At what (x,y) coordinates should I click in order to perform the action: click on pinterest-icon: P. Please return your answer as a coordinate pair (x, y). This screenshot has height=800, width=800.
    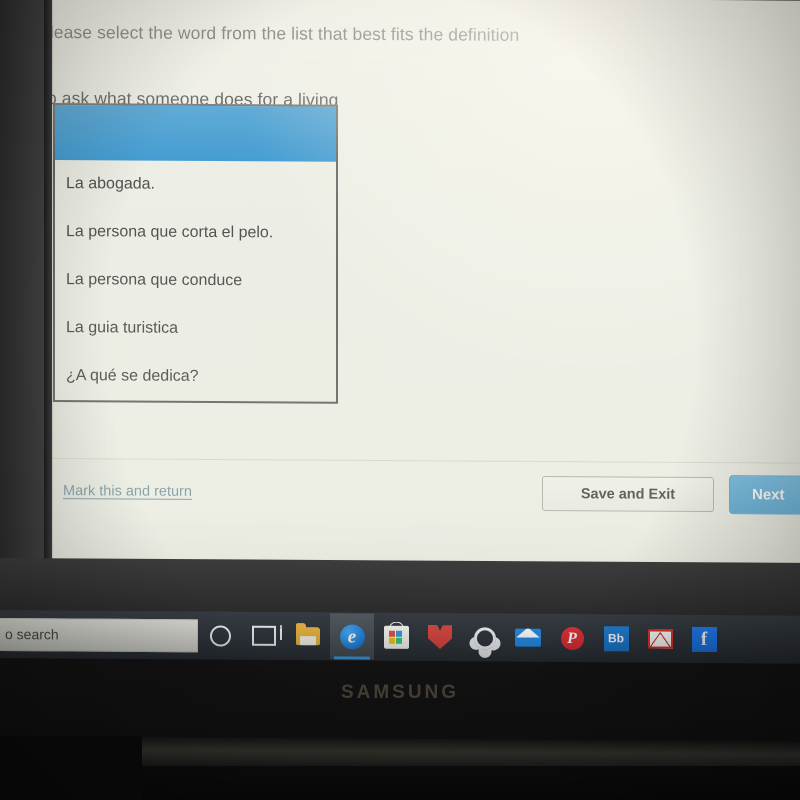
    Looking at the image, I should click on (572, 638).